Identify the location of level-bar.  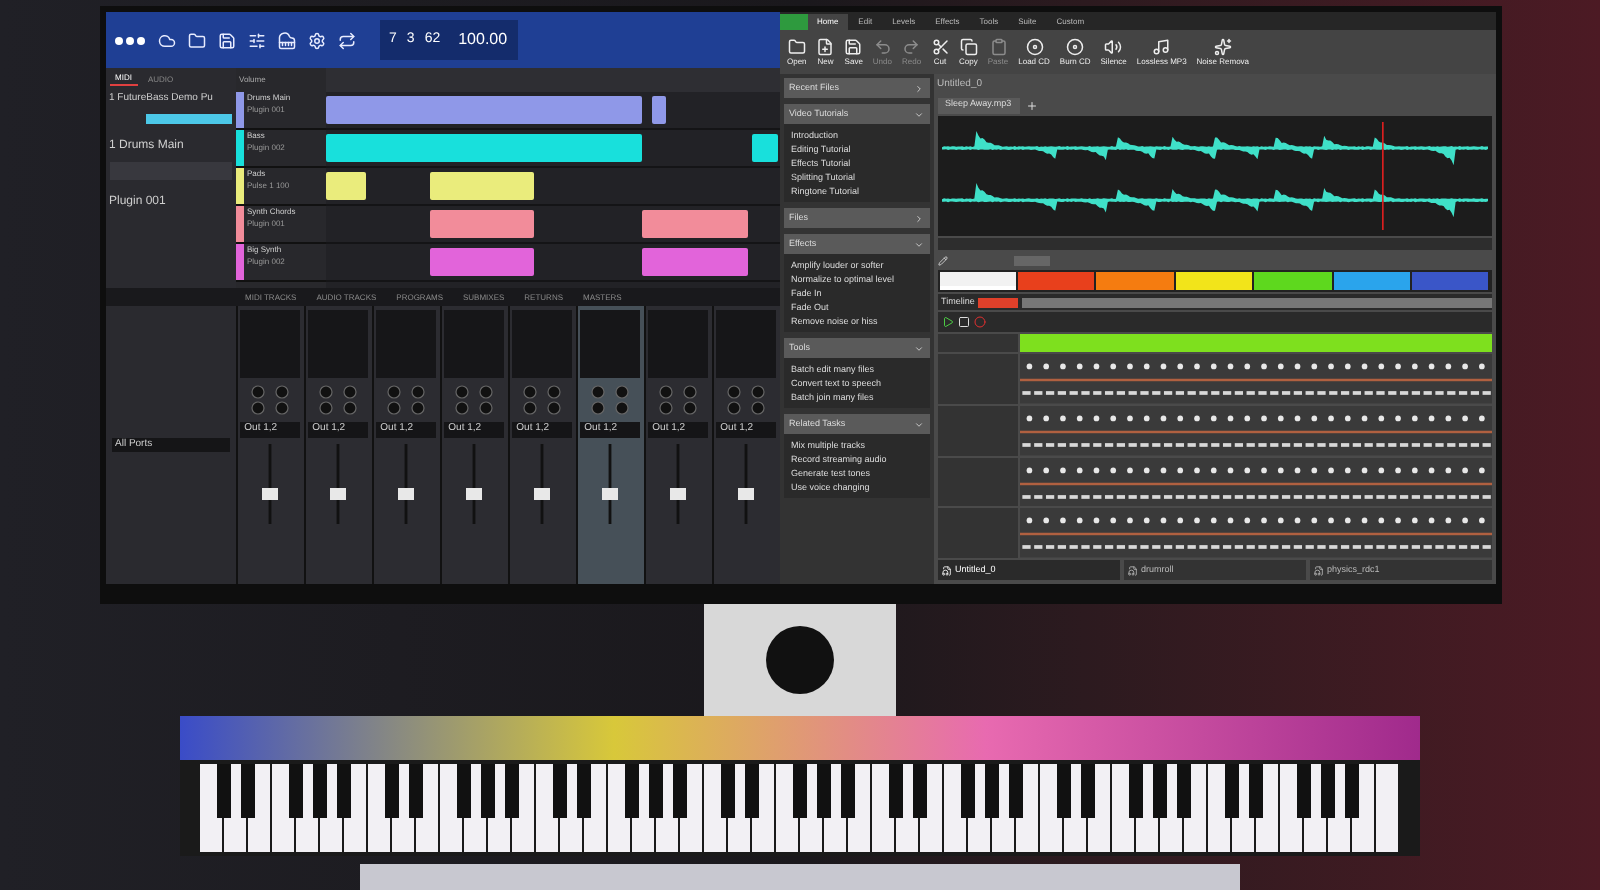
(188, 118).